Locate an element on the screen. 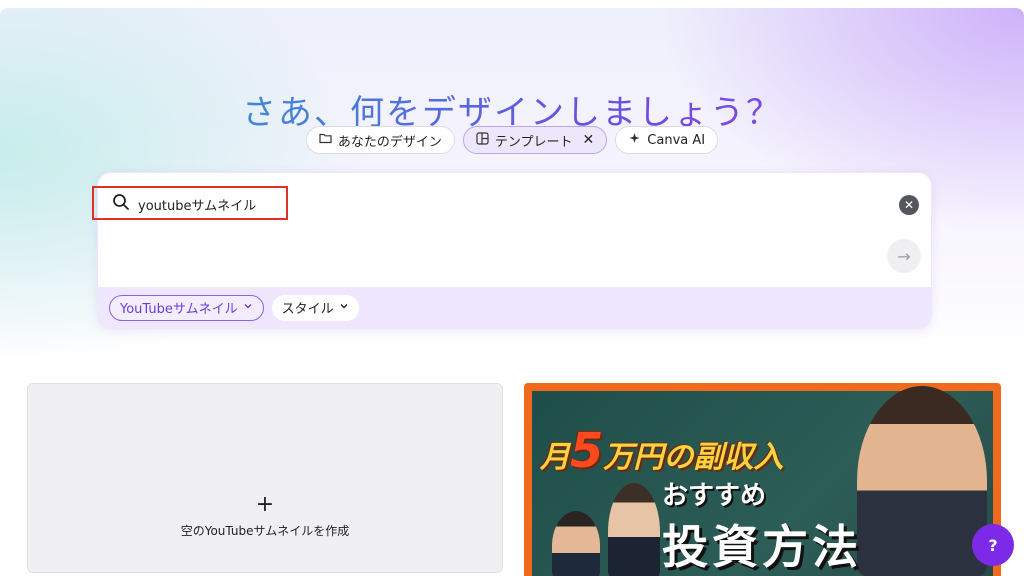 This screenshot has height=576, width=1024. filter-label: スタイル is located at coordinates (307, 309).